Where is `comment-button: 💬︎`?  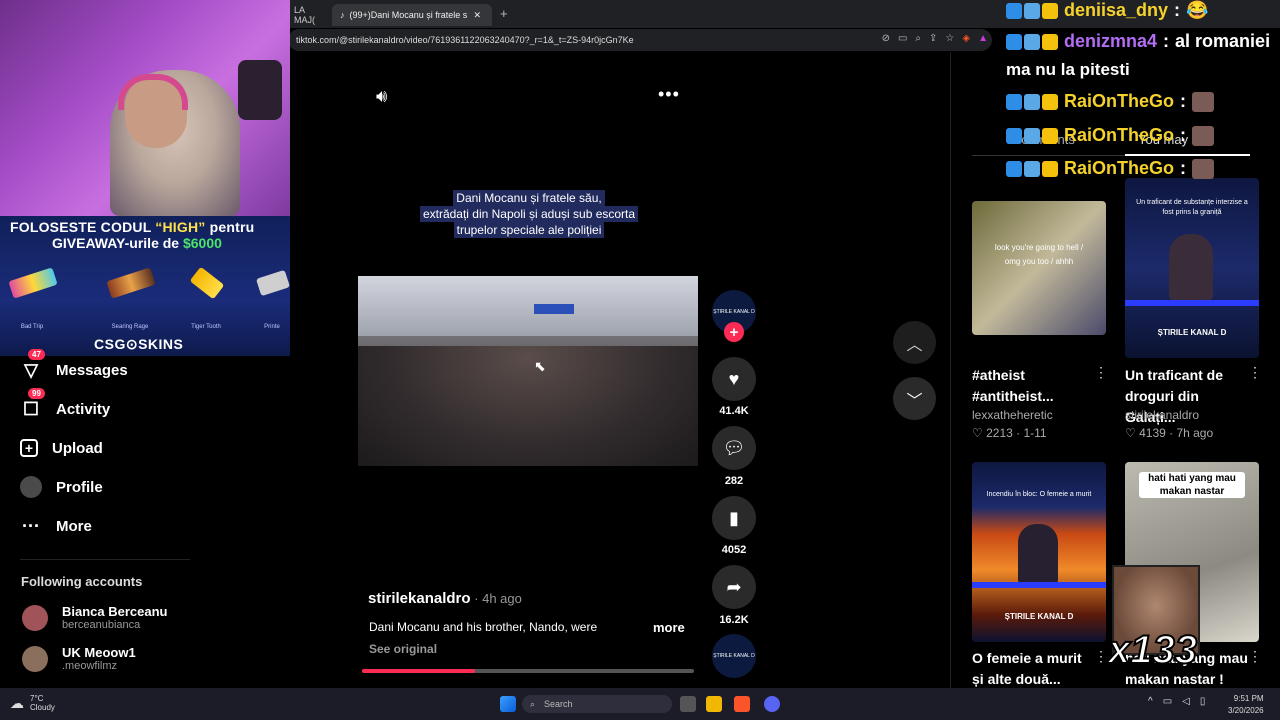 comment-button: 💬︎ is located at coordinates (734, 448).